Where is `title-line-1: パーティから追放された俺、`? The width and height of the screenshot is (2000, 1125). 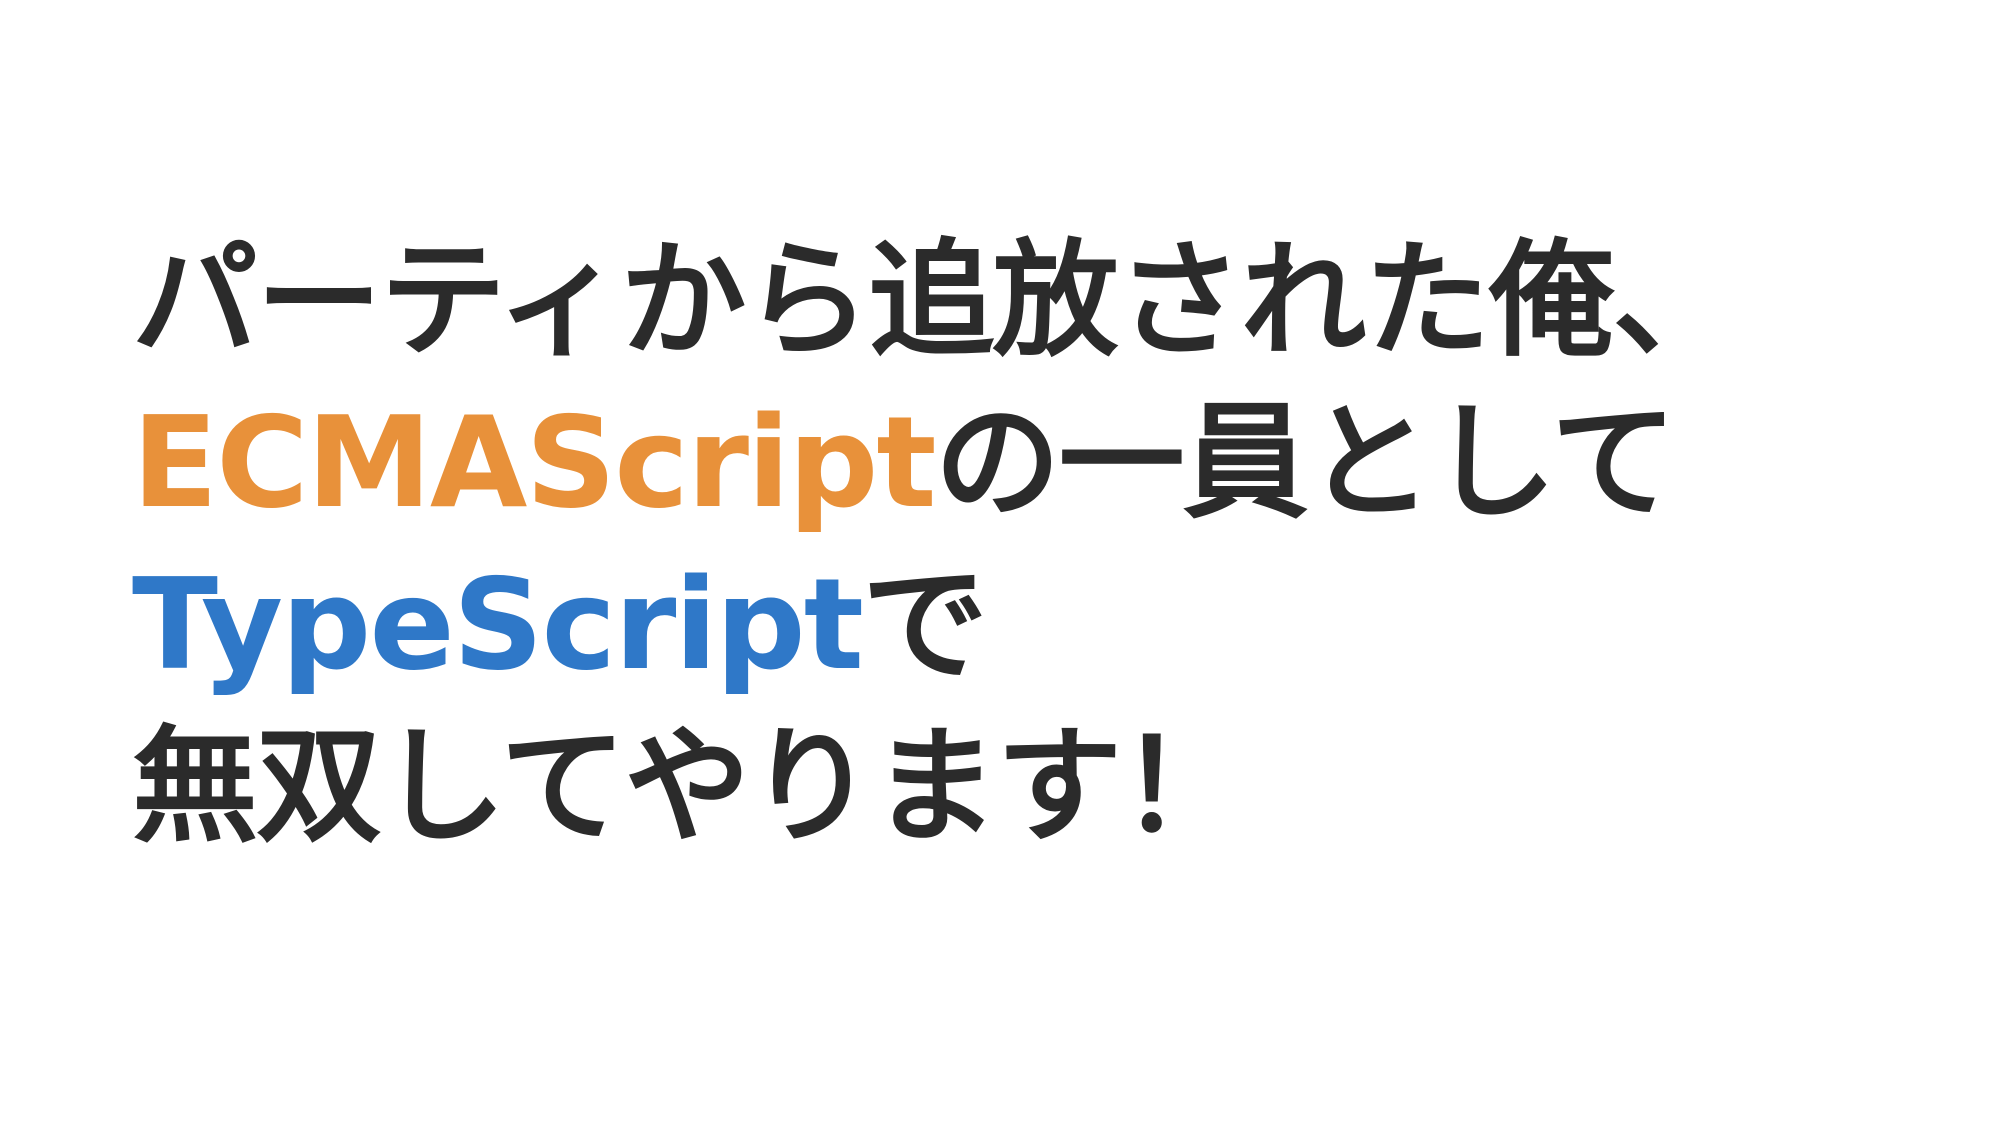 title-line-1: パーティから追放された俺、 is located at coordinates (935, 301).